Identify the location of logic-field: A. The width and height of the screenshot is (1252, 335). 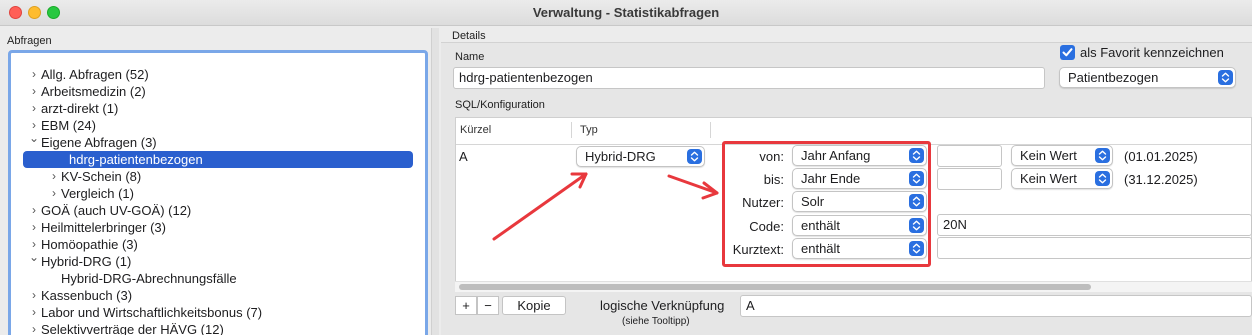
(996, 306).